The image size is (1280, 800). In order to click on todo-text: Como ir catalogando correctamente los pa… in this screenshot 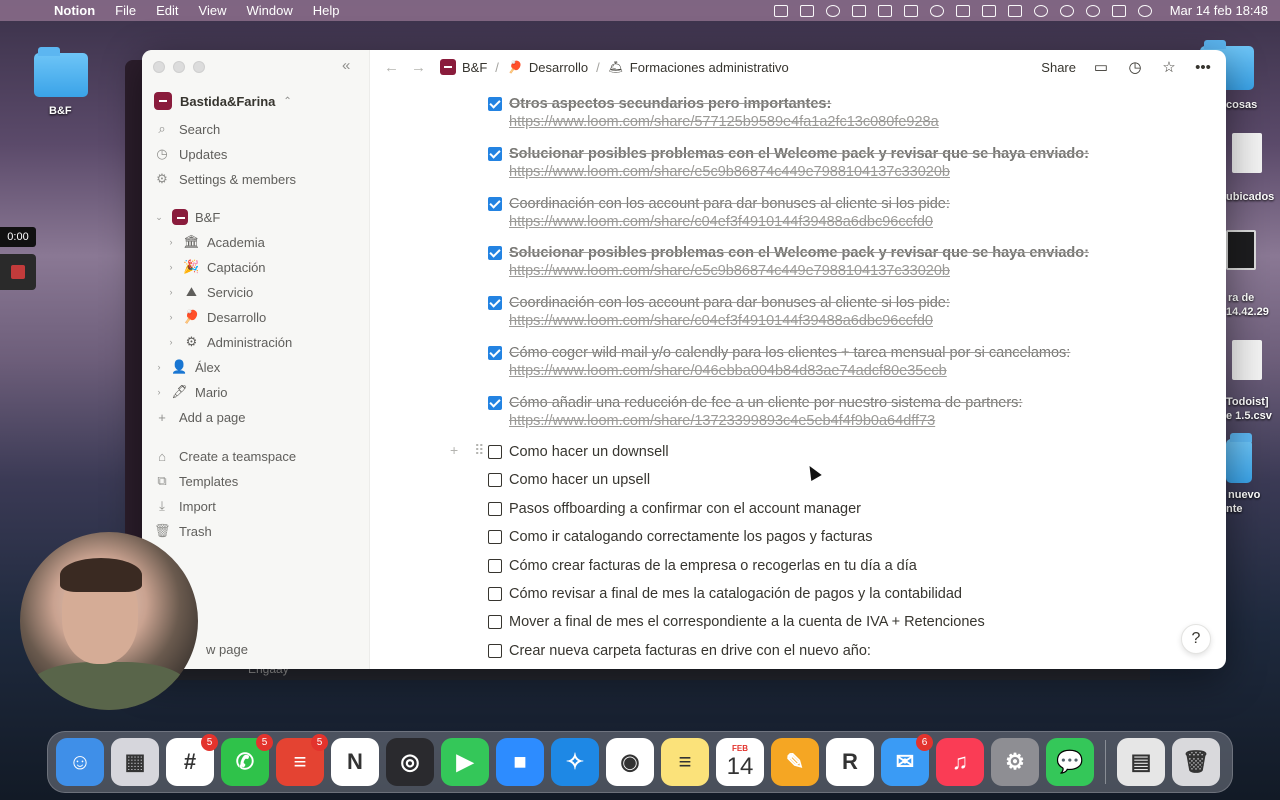, I will do `click(691, 537)`.